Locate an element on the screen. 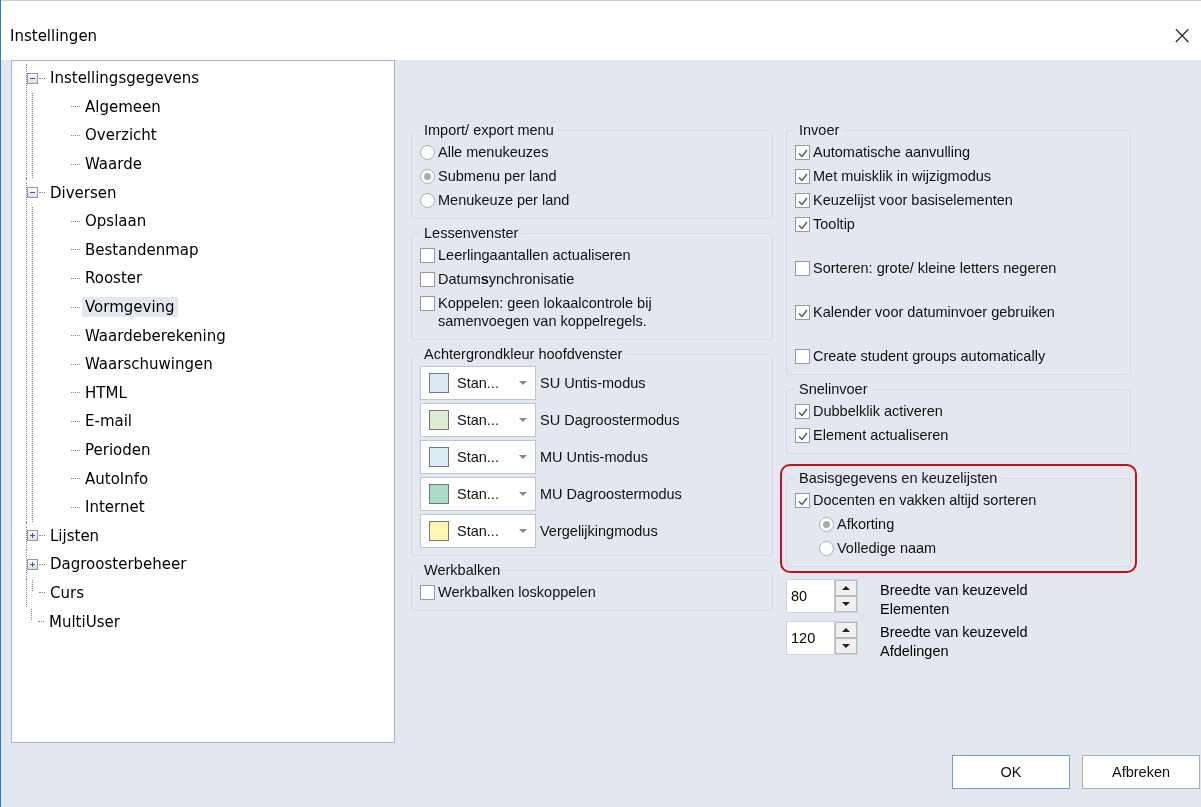 The height and width of the screenshot is (807, 1201). tree-item: Internet is located at coordinates (115, 507).